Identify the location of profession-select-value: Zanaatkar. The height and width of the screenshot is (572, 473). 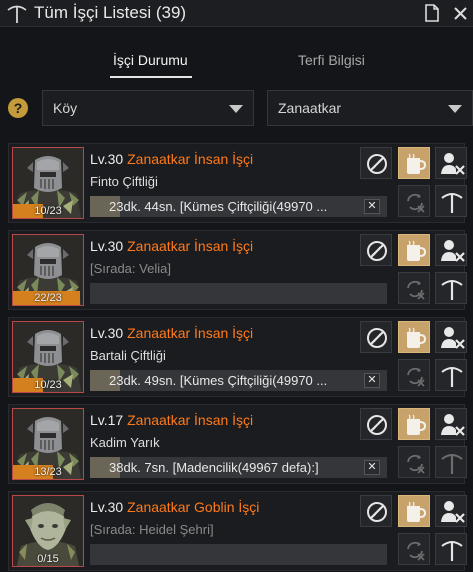
(310, 108).